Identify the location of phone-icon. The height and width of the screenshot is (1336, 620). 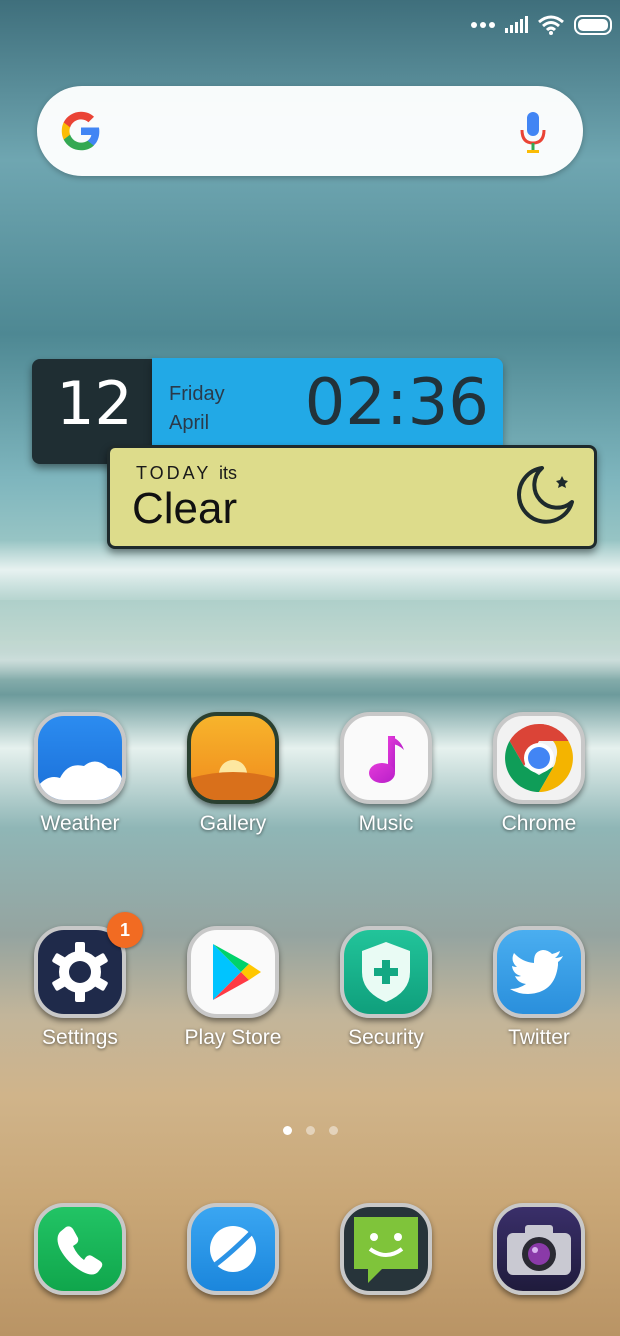
(80, 1249).